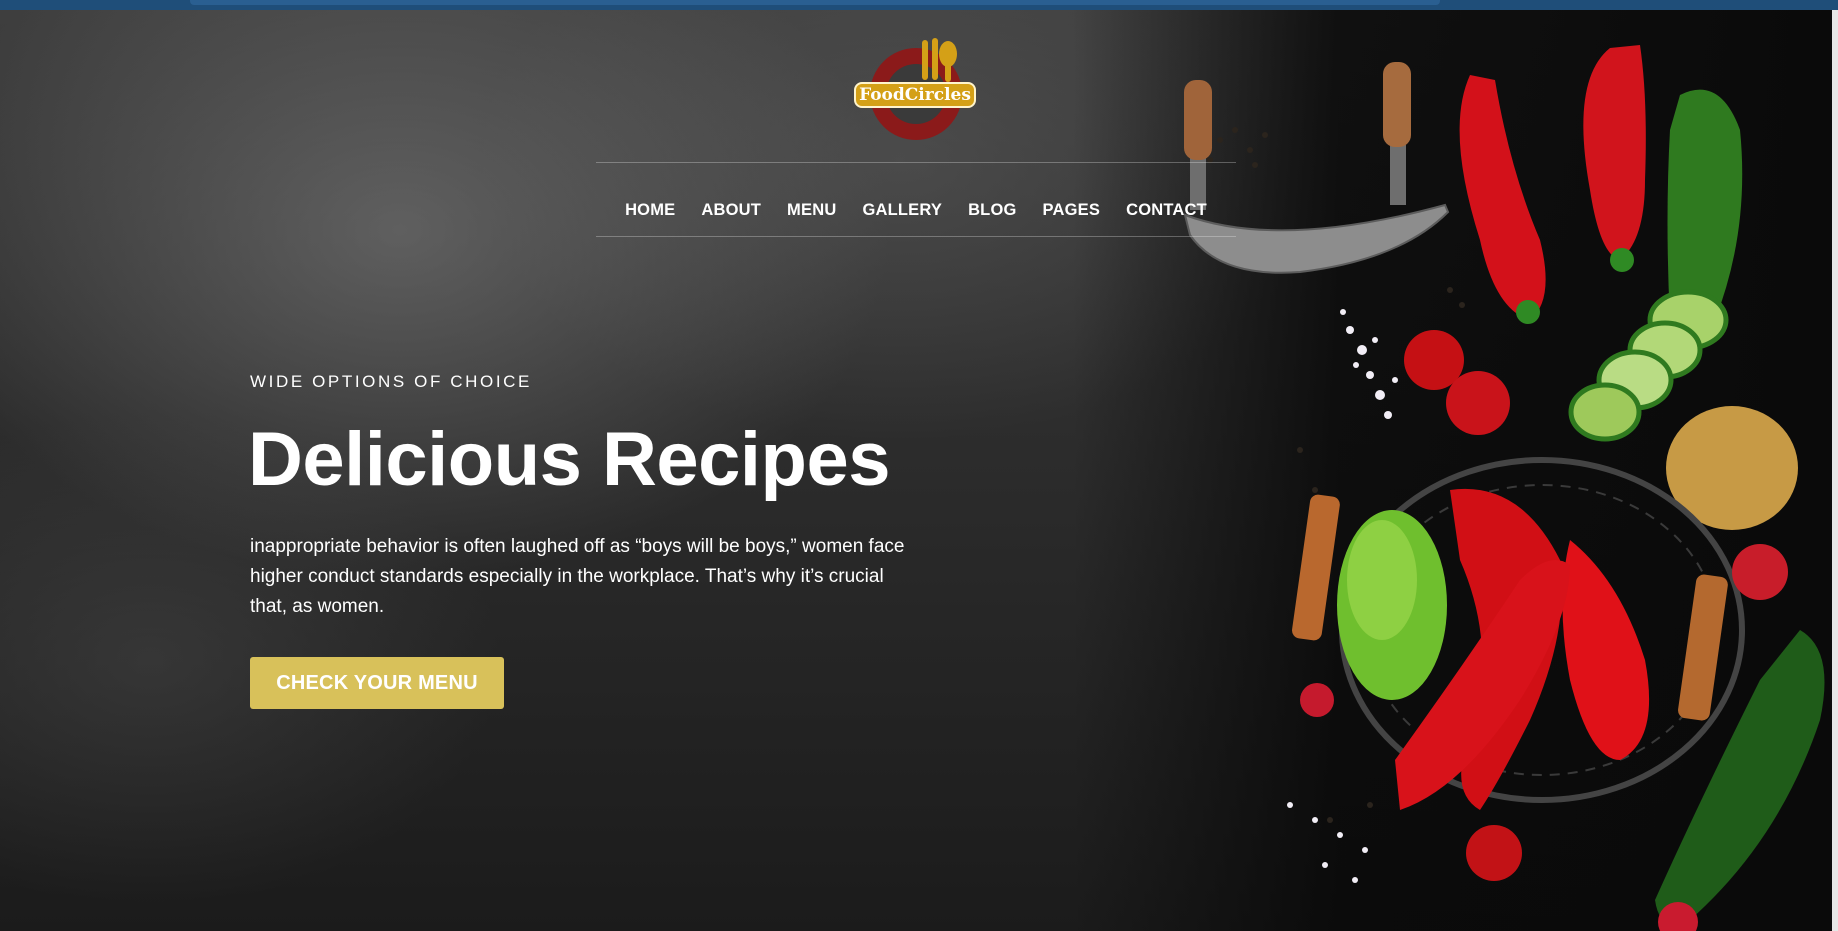  Describe the element at coordinates (992, 210) in the screenshot. I see `nav-item-blog: BLOG` at that location.